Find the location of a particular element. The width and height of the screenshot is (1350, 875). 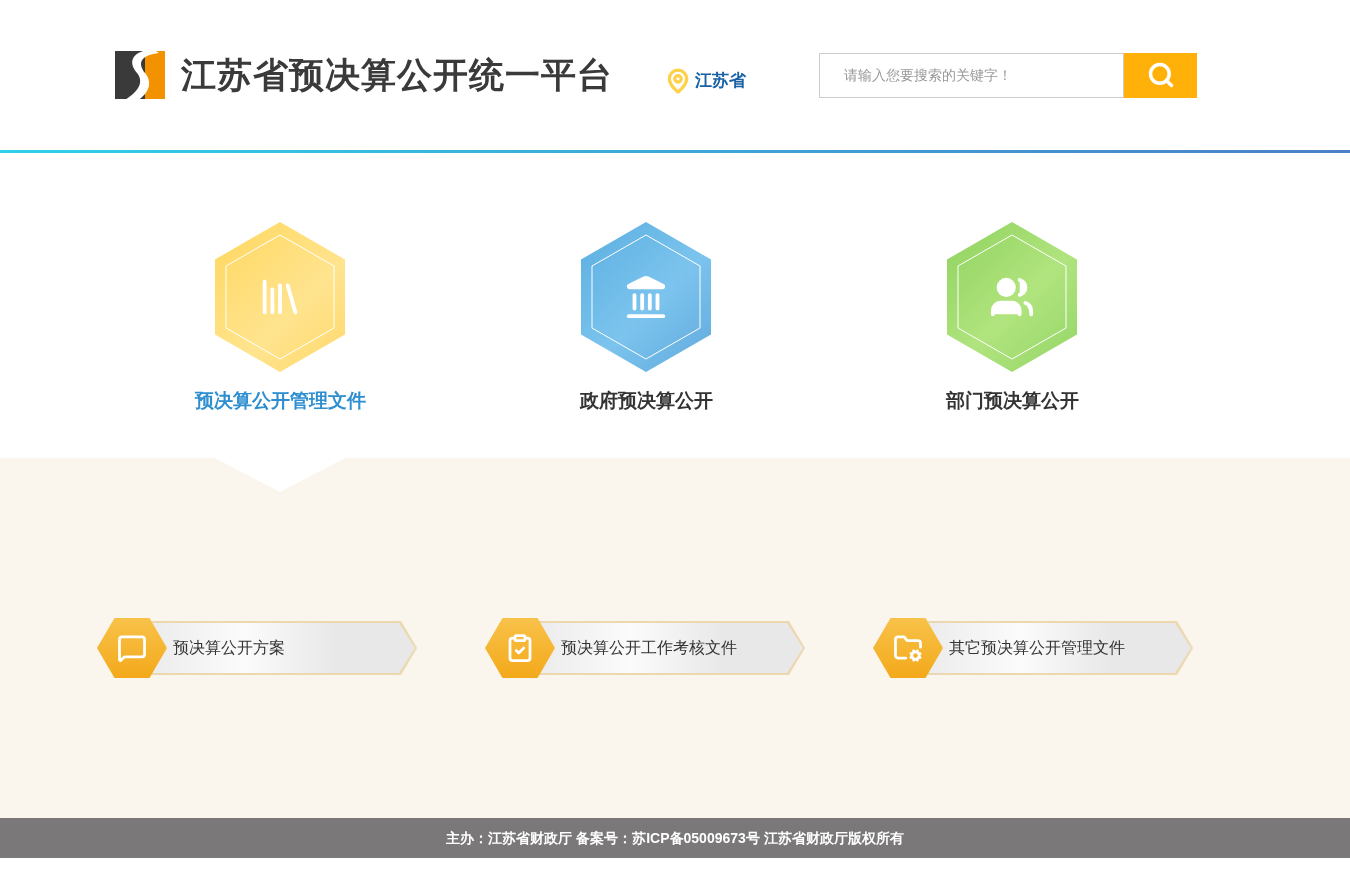

file-category-link: 预决算公开工作考核文件 is located at coordinates (671, 648).